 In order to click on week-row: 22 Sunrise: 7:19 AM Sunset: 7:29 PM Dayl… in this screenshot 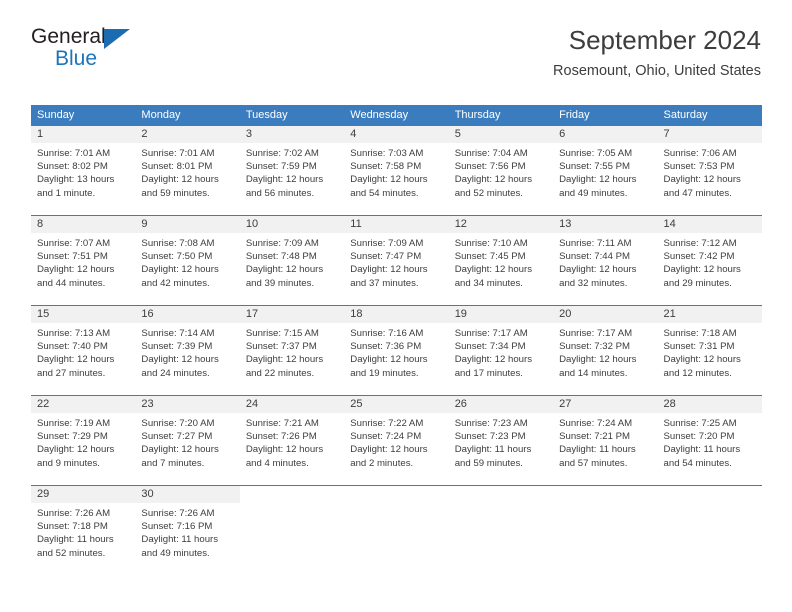, I will do `click(396, 440)`.